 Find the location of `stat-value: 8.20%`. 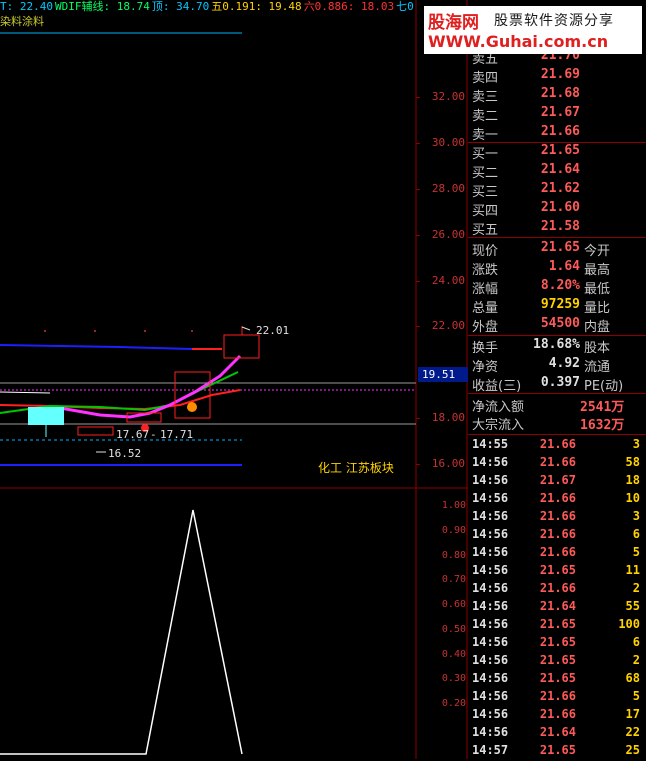

stat-value: 8.20% is located at coordinates (560, 285).